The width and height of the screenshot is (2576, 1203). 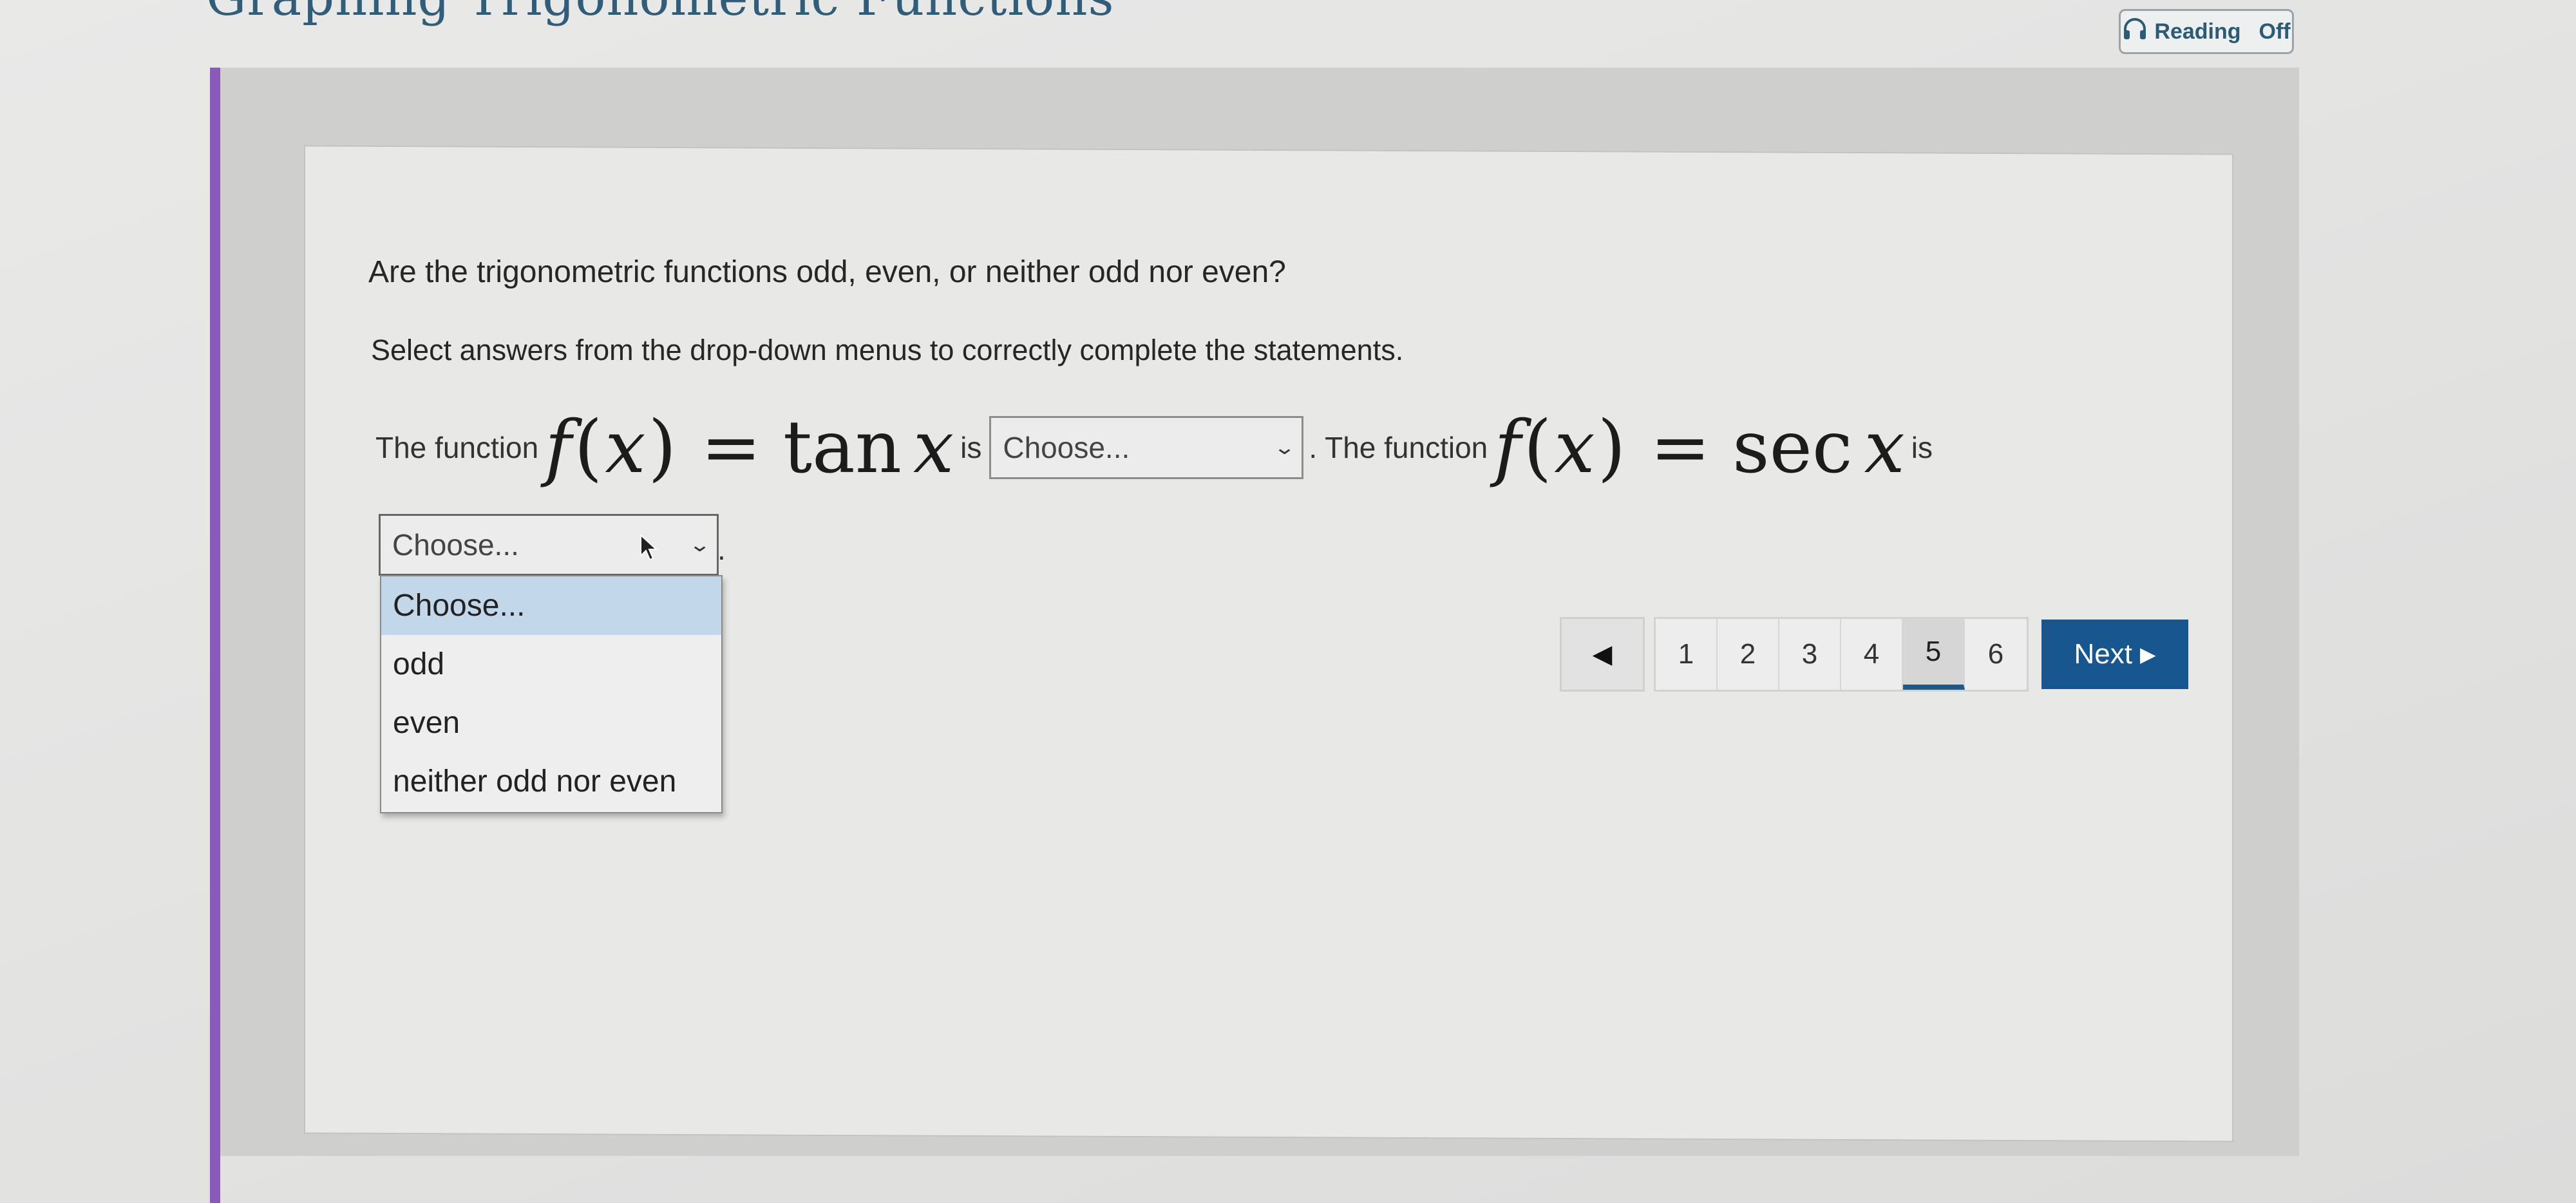 What do you see at coordinates (1922, 447) in the screenshot?
I see `statement-2-is: is` at bounding box center [1922, 447].